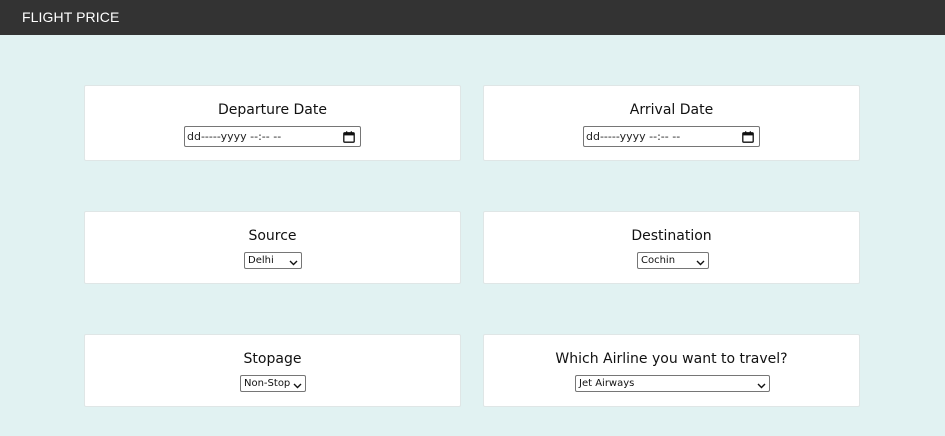 This screenshot has height=436, width=945. What do you see at coordinates (272, 236) in the screenshot?
I see `source-label: Source` at bounding box center [272, 236].